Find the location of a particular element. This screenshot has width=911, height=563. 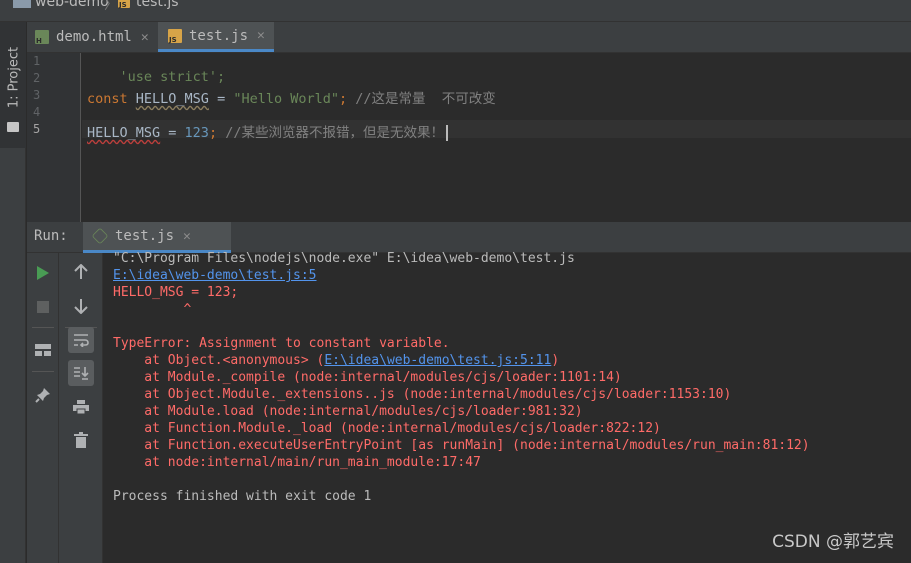

pin-icon is located at coordinates (43, 395).